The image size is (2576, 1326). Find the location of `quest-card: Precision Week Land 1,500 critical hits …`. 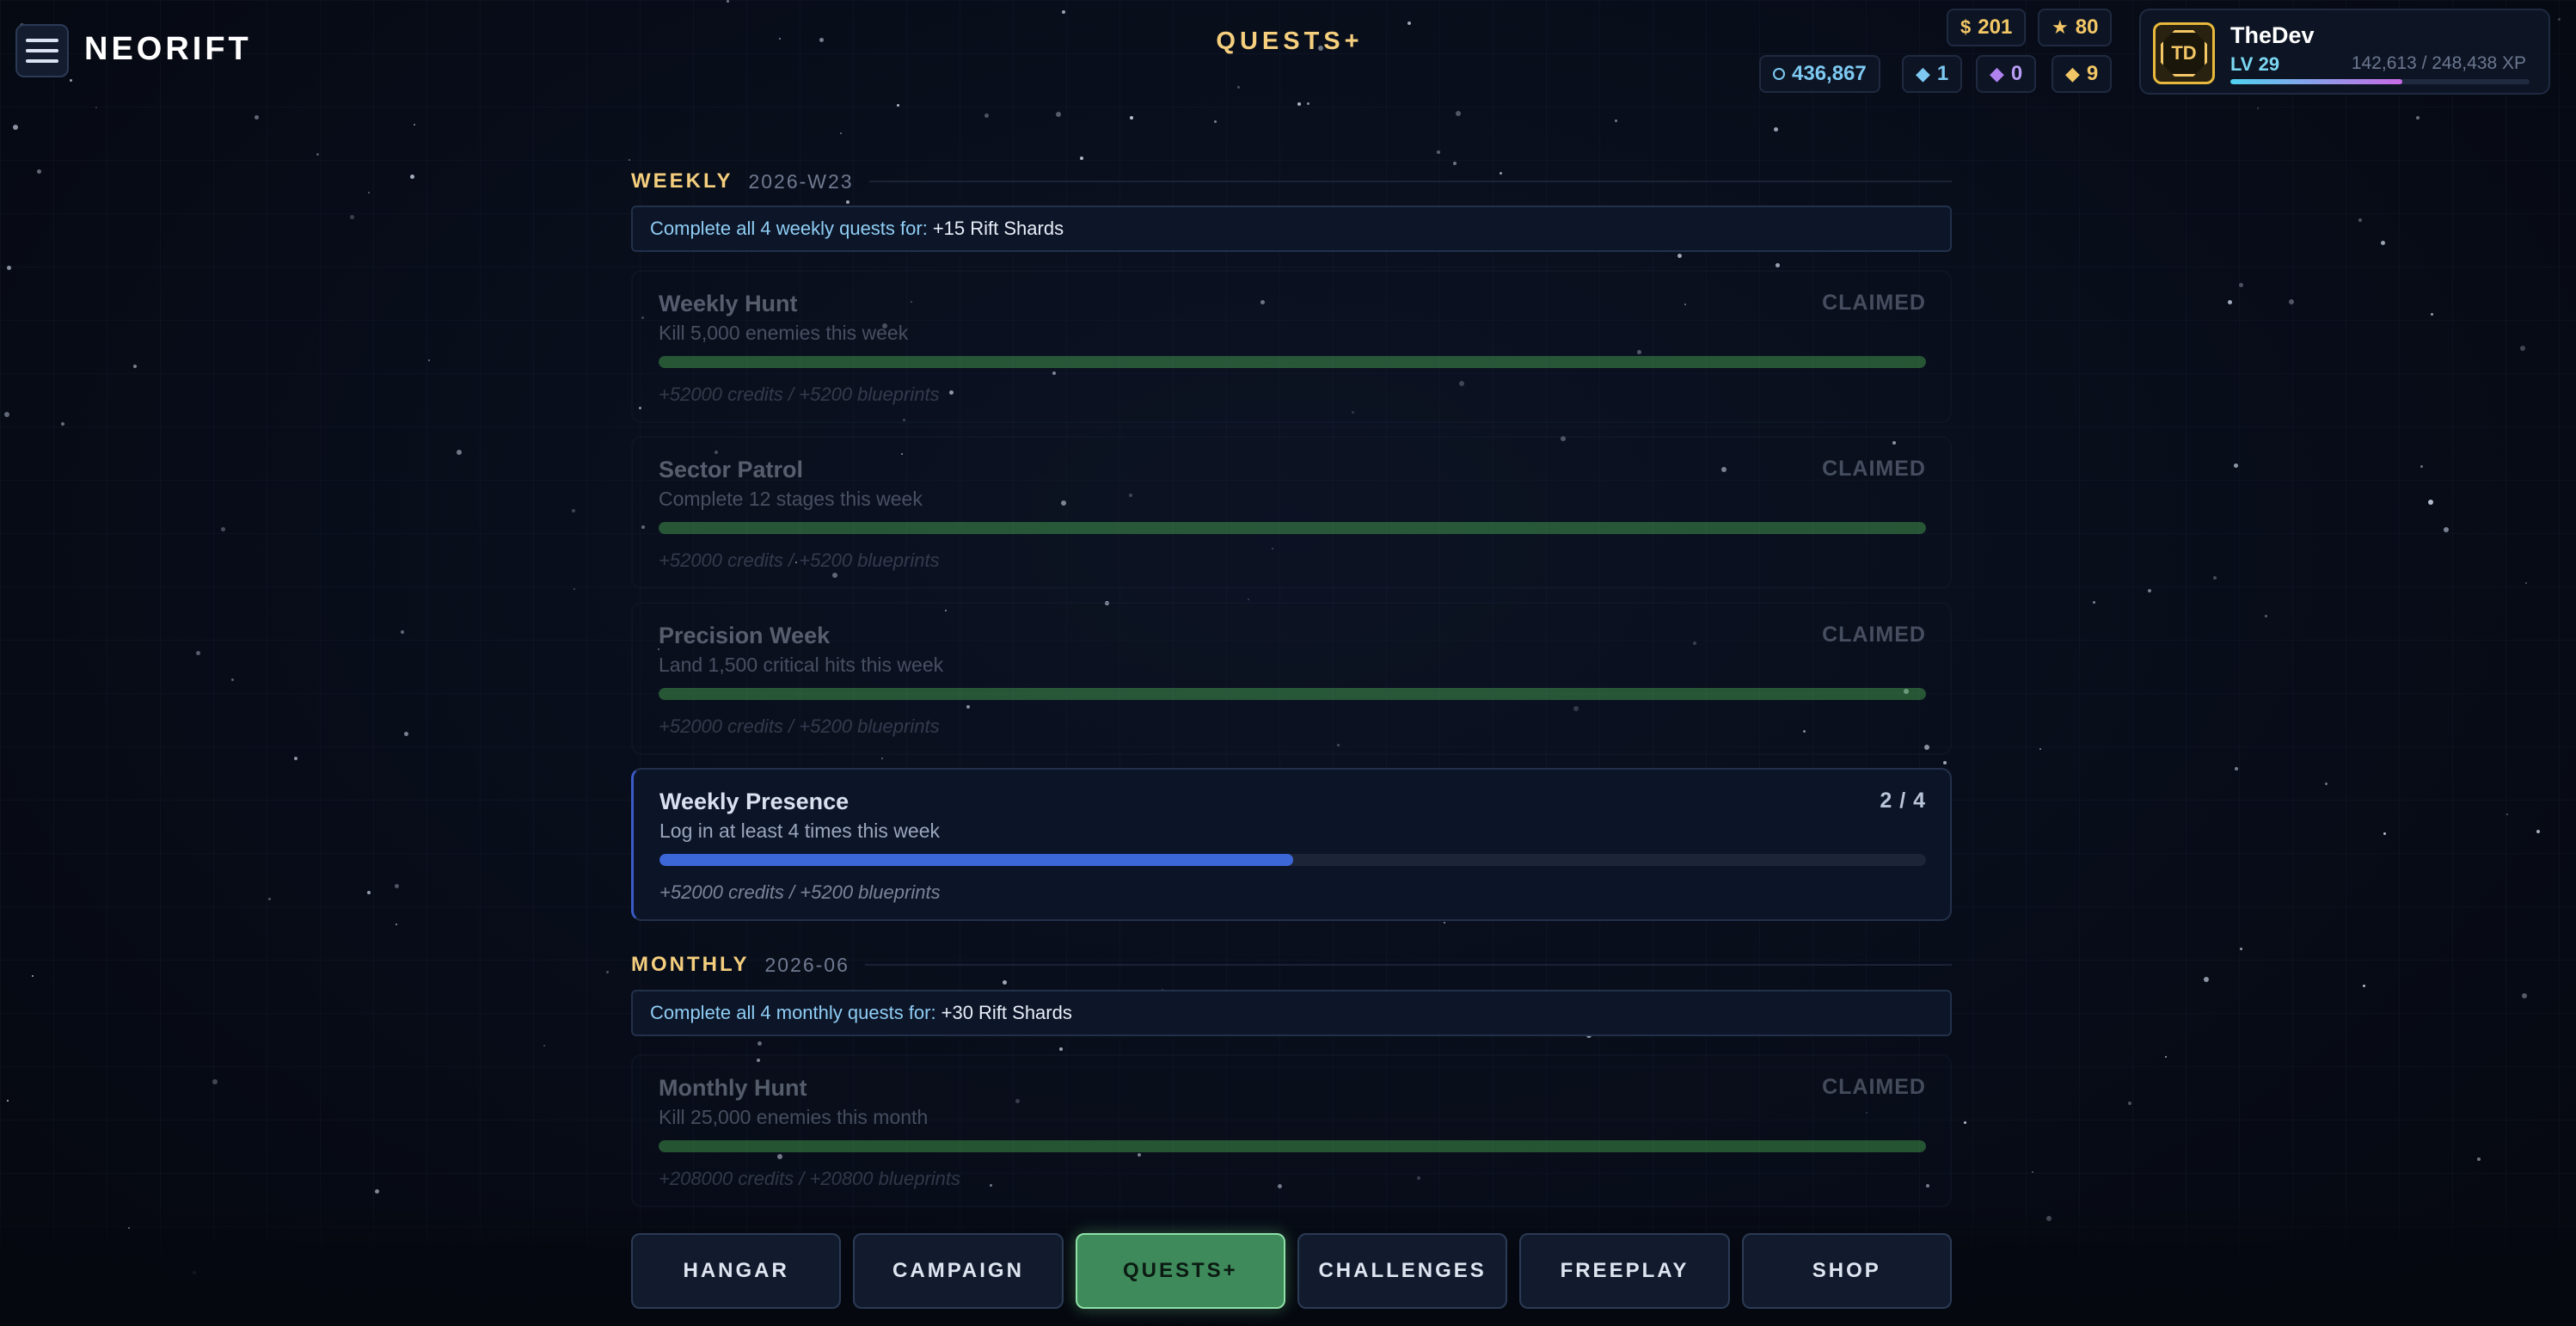

quest-card: Precision Week Land 1,500 critical hits … is located at coordinates (1292, 678).